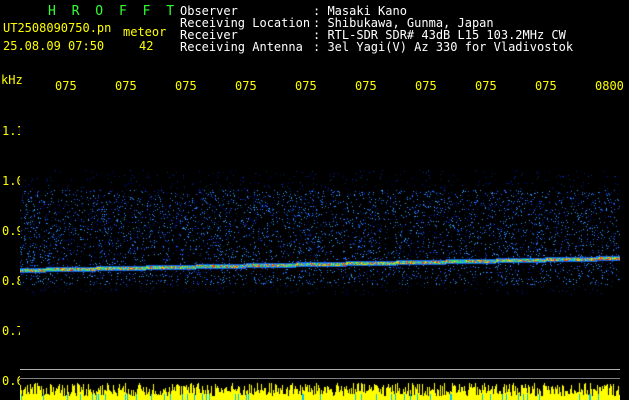 The width and height of the screenshot is (629, 400). I want to click on filename-label: UT2508090750.pn, so click(57, 28).